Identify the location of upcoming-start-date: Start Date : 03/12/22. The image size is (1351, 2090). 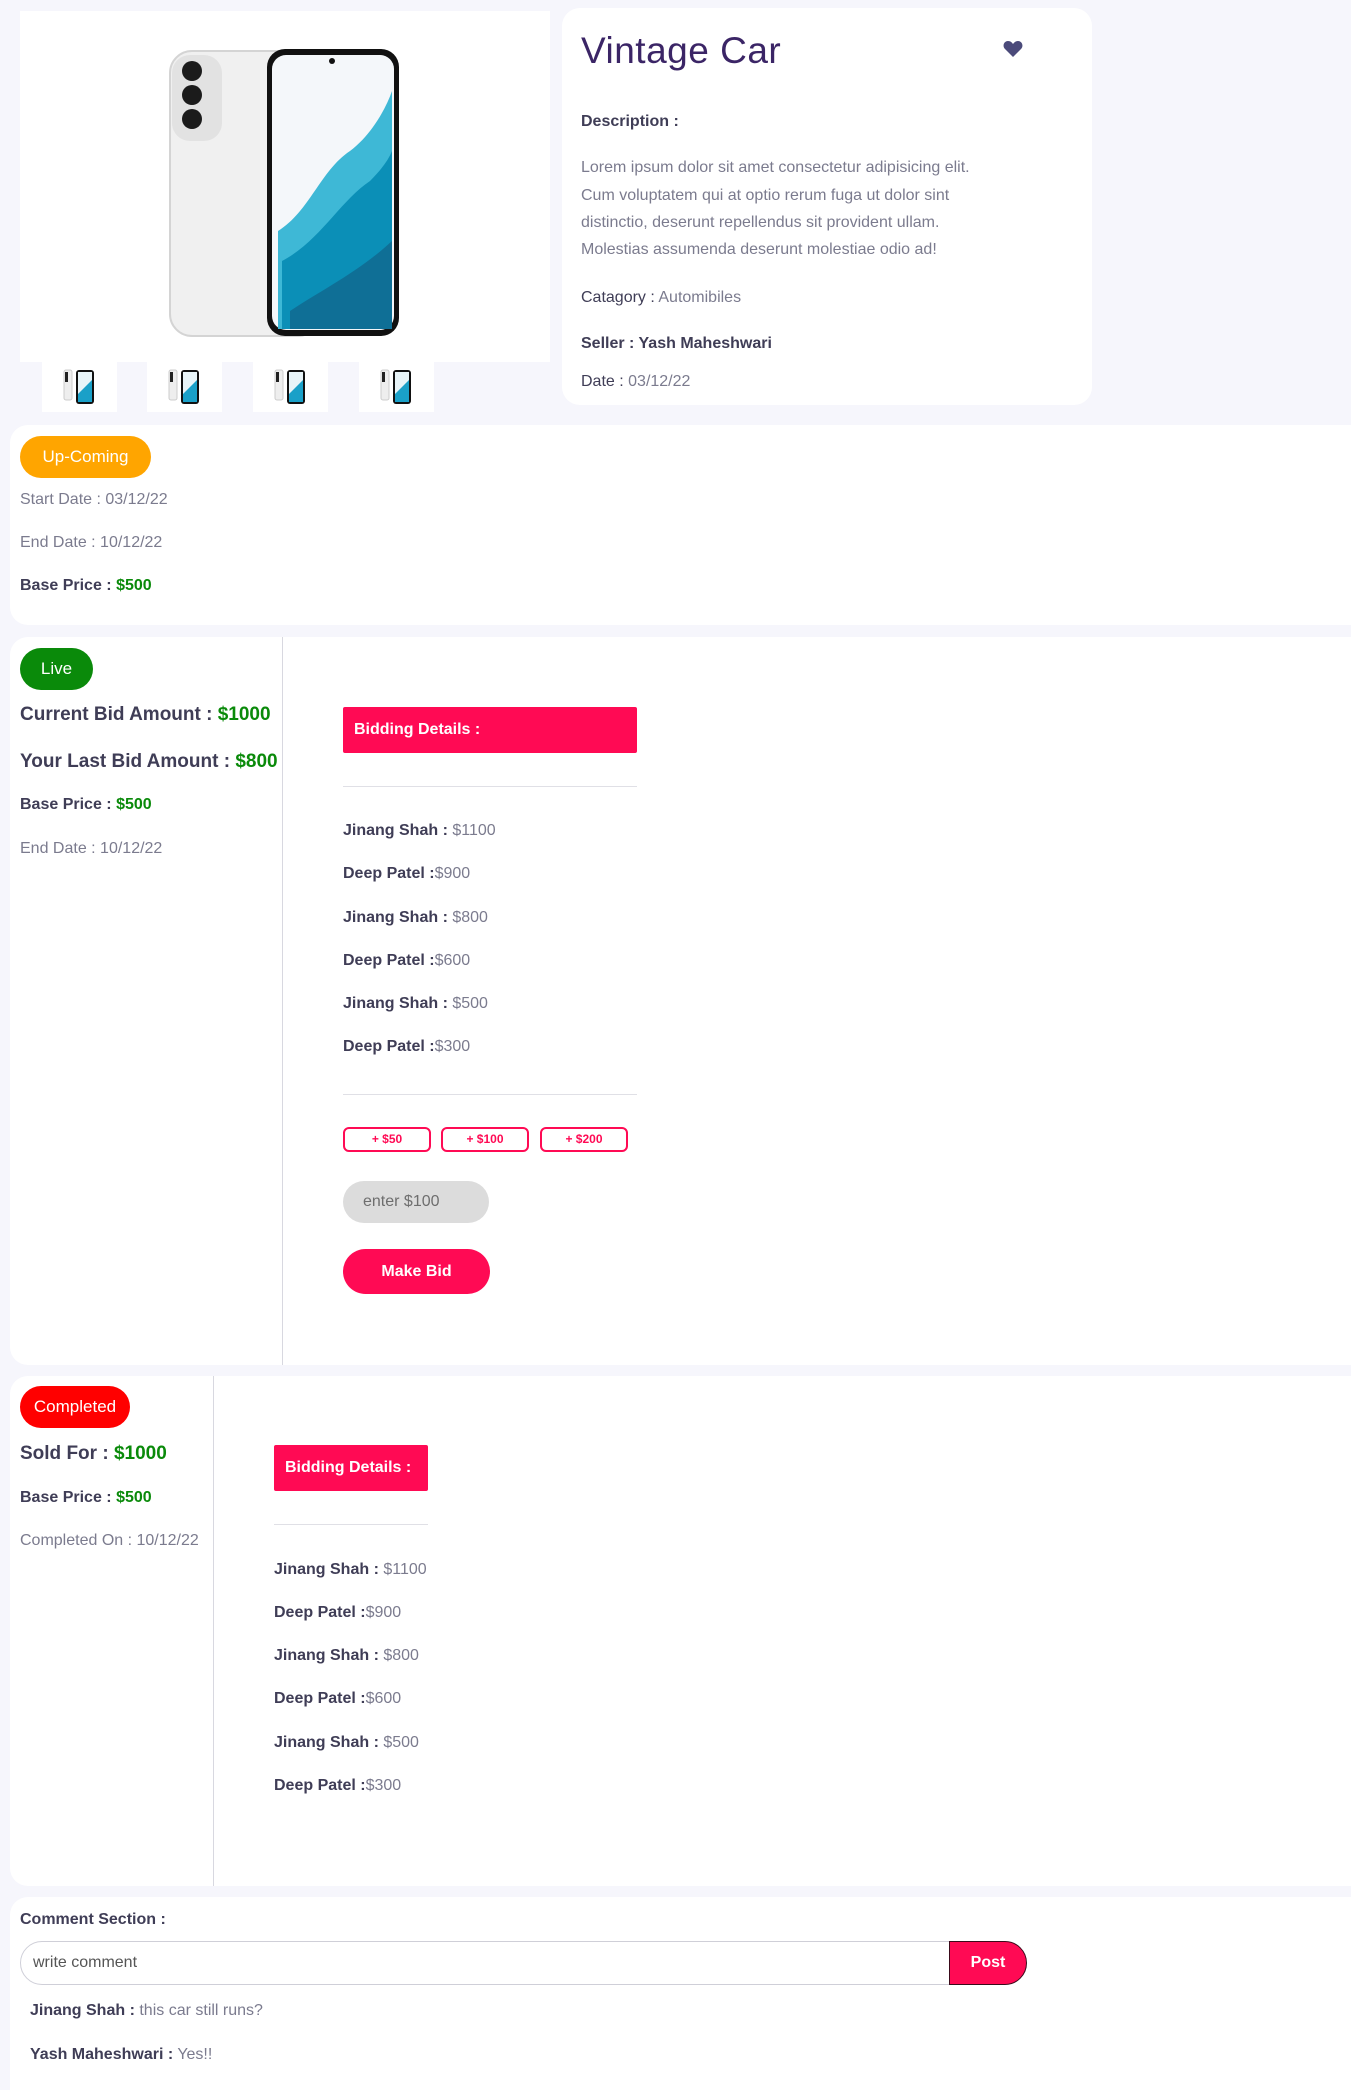
(94, 499).